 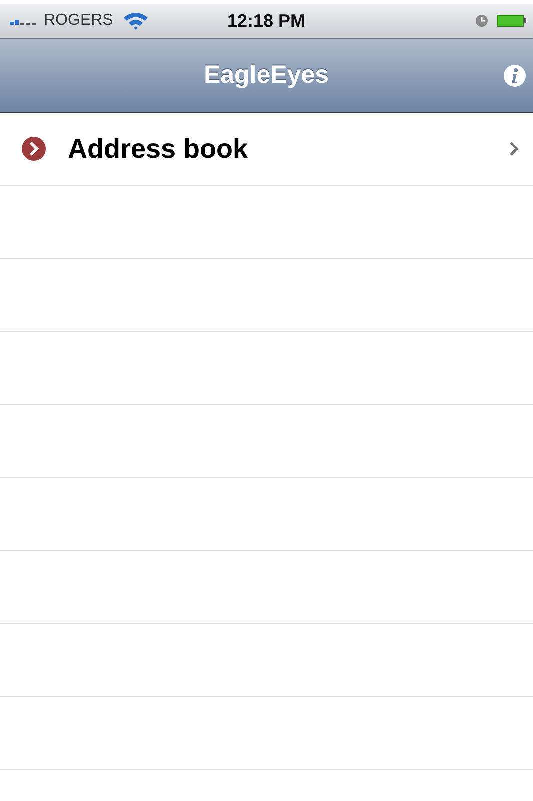 I want to click on chevron-icon, so click(x=514, y=149).